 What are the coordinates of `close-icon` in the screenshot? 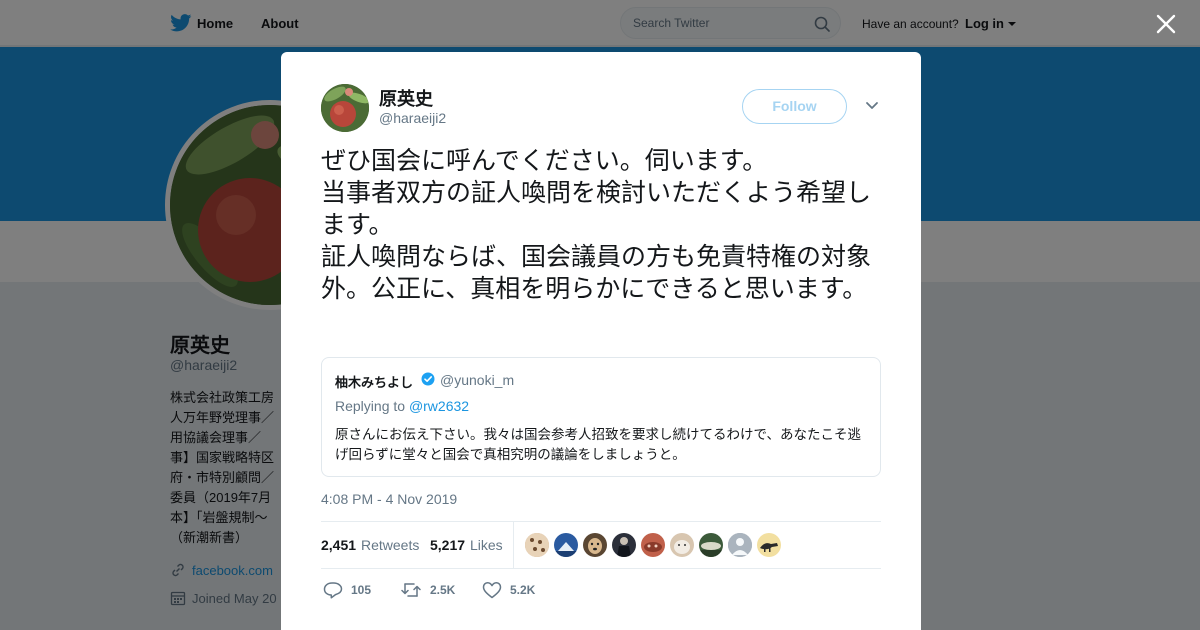 It's located at (1166, 24).